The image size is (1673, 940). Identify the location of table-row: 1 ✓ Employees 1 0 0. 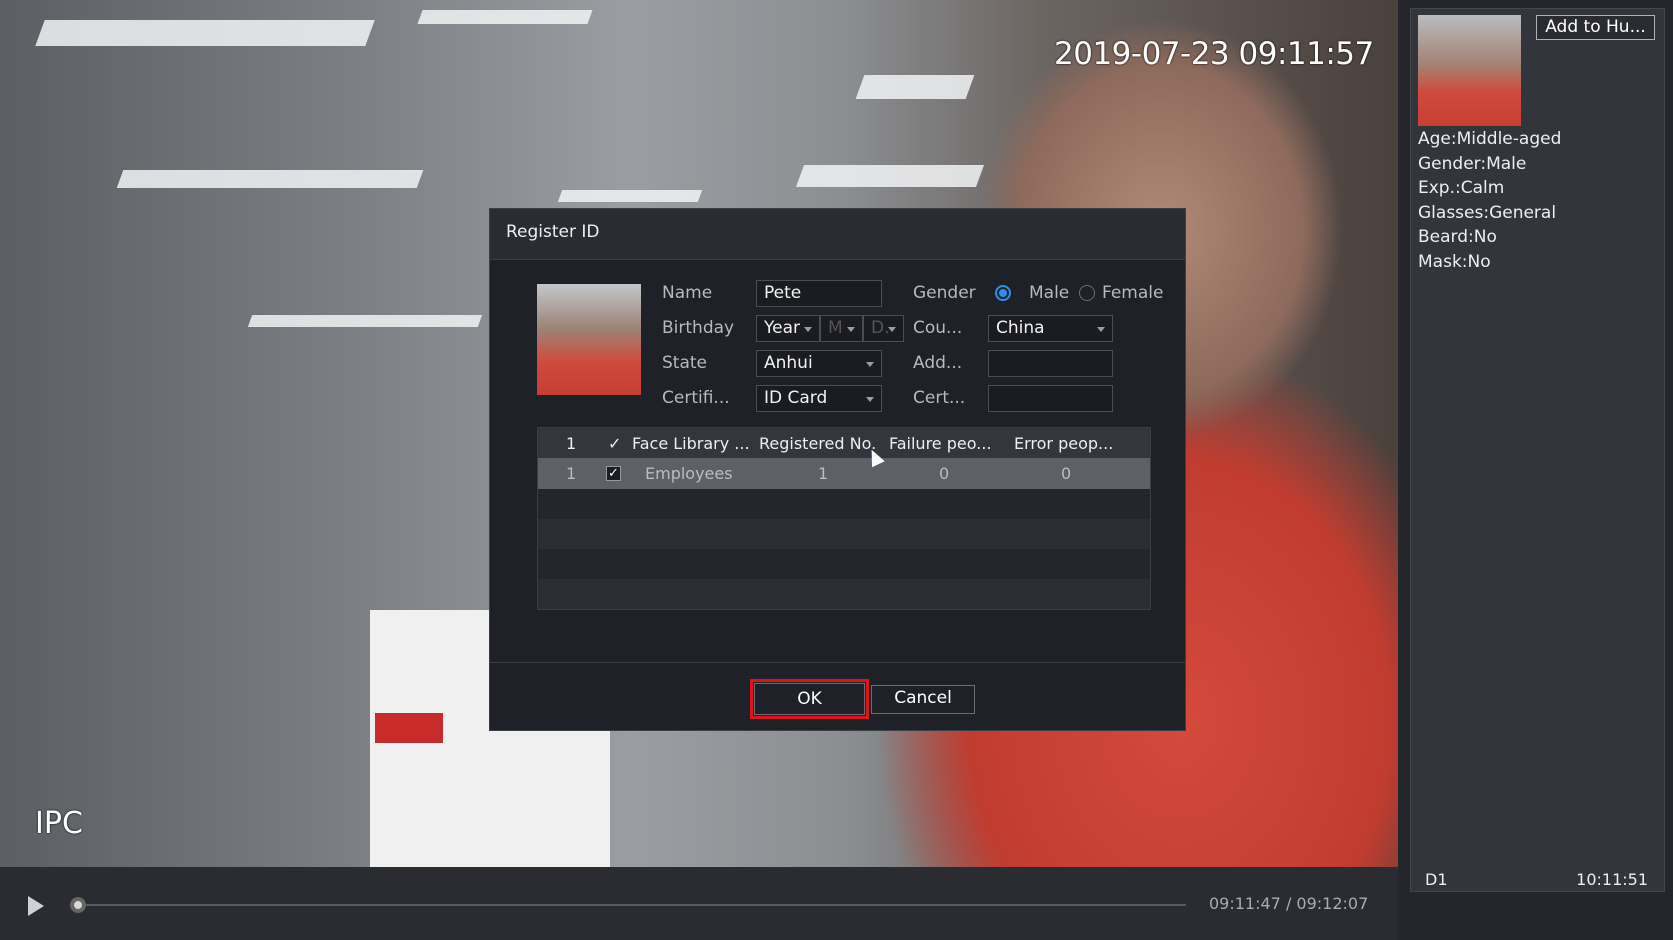
(844, 473).